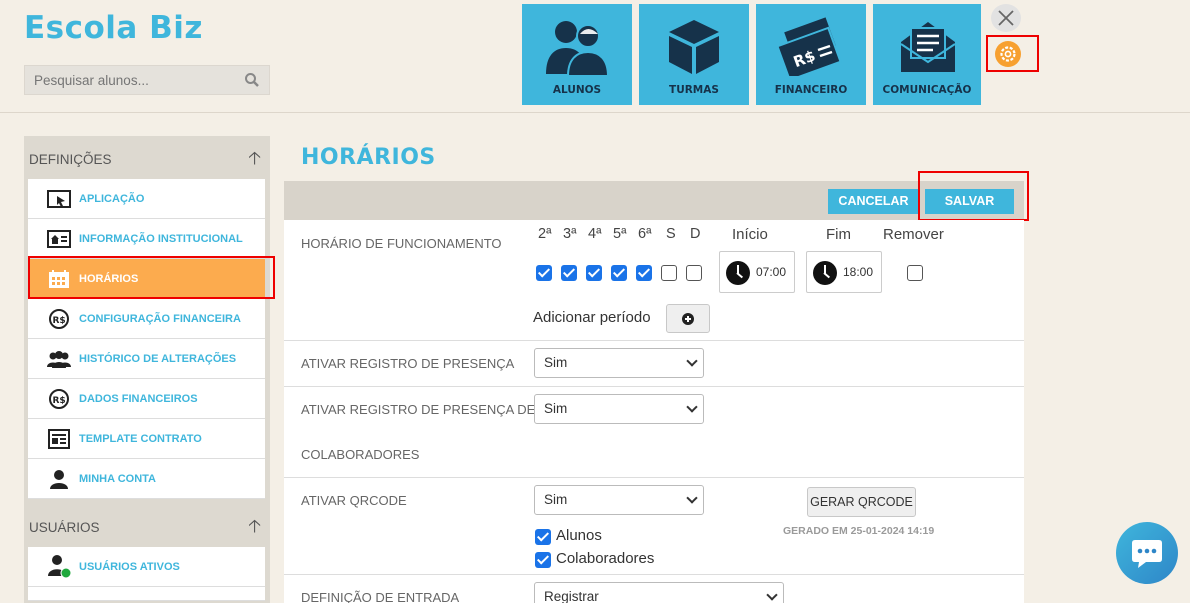  Describe the element at coordinates (571, 596) in the screenshot. I see `entry-value: Registrar` at that location.